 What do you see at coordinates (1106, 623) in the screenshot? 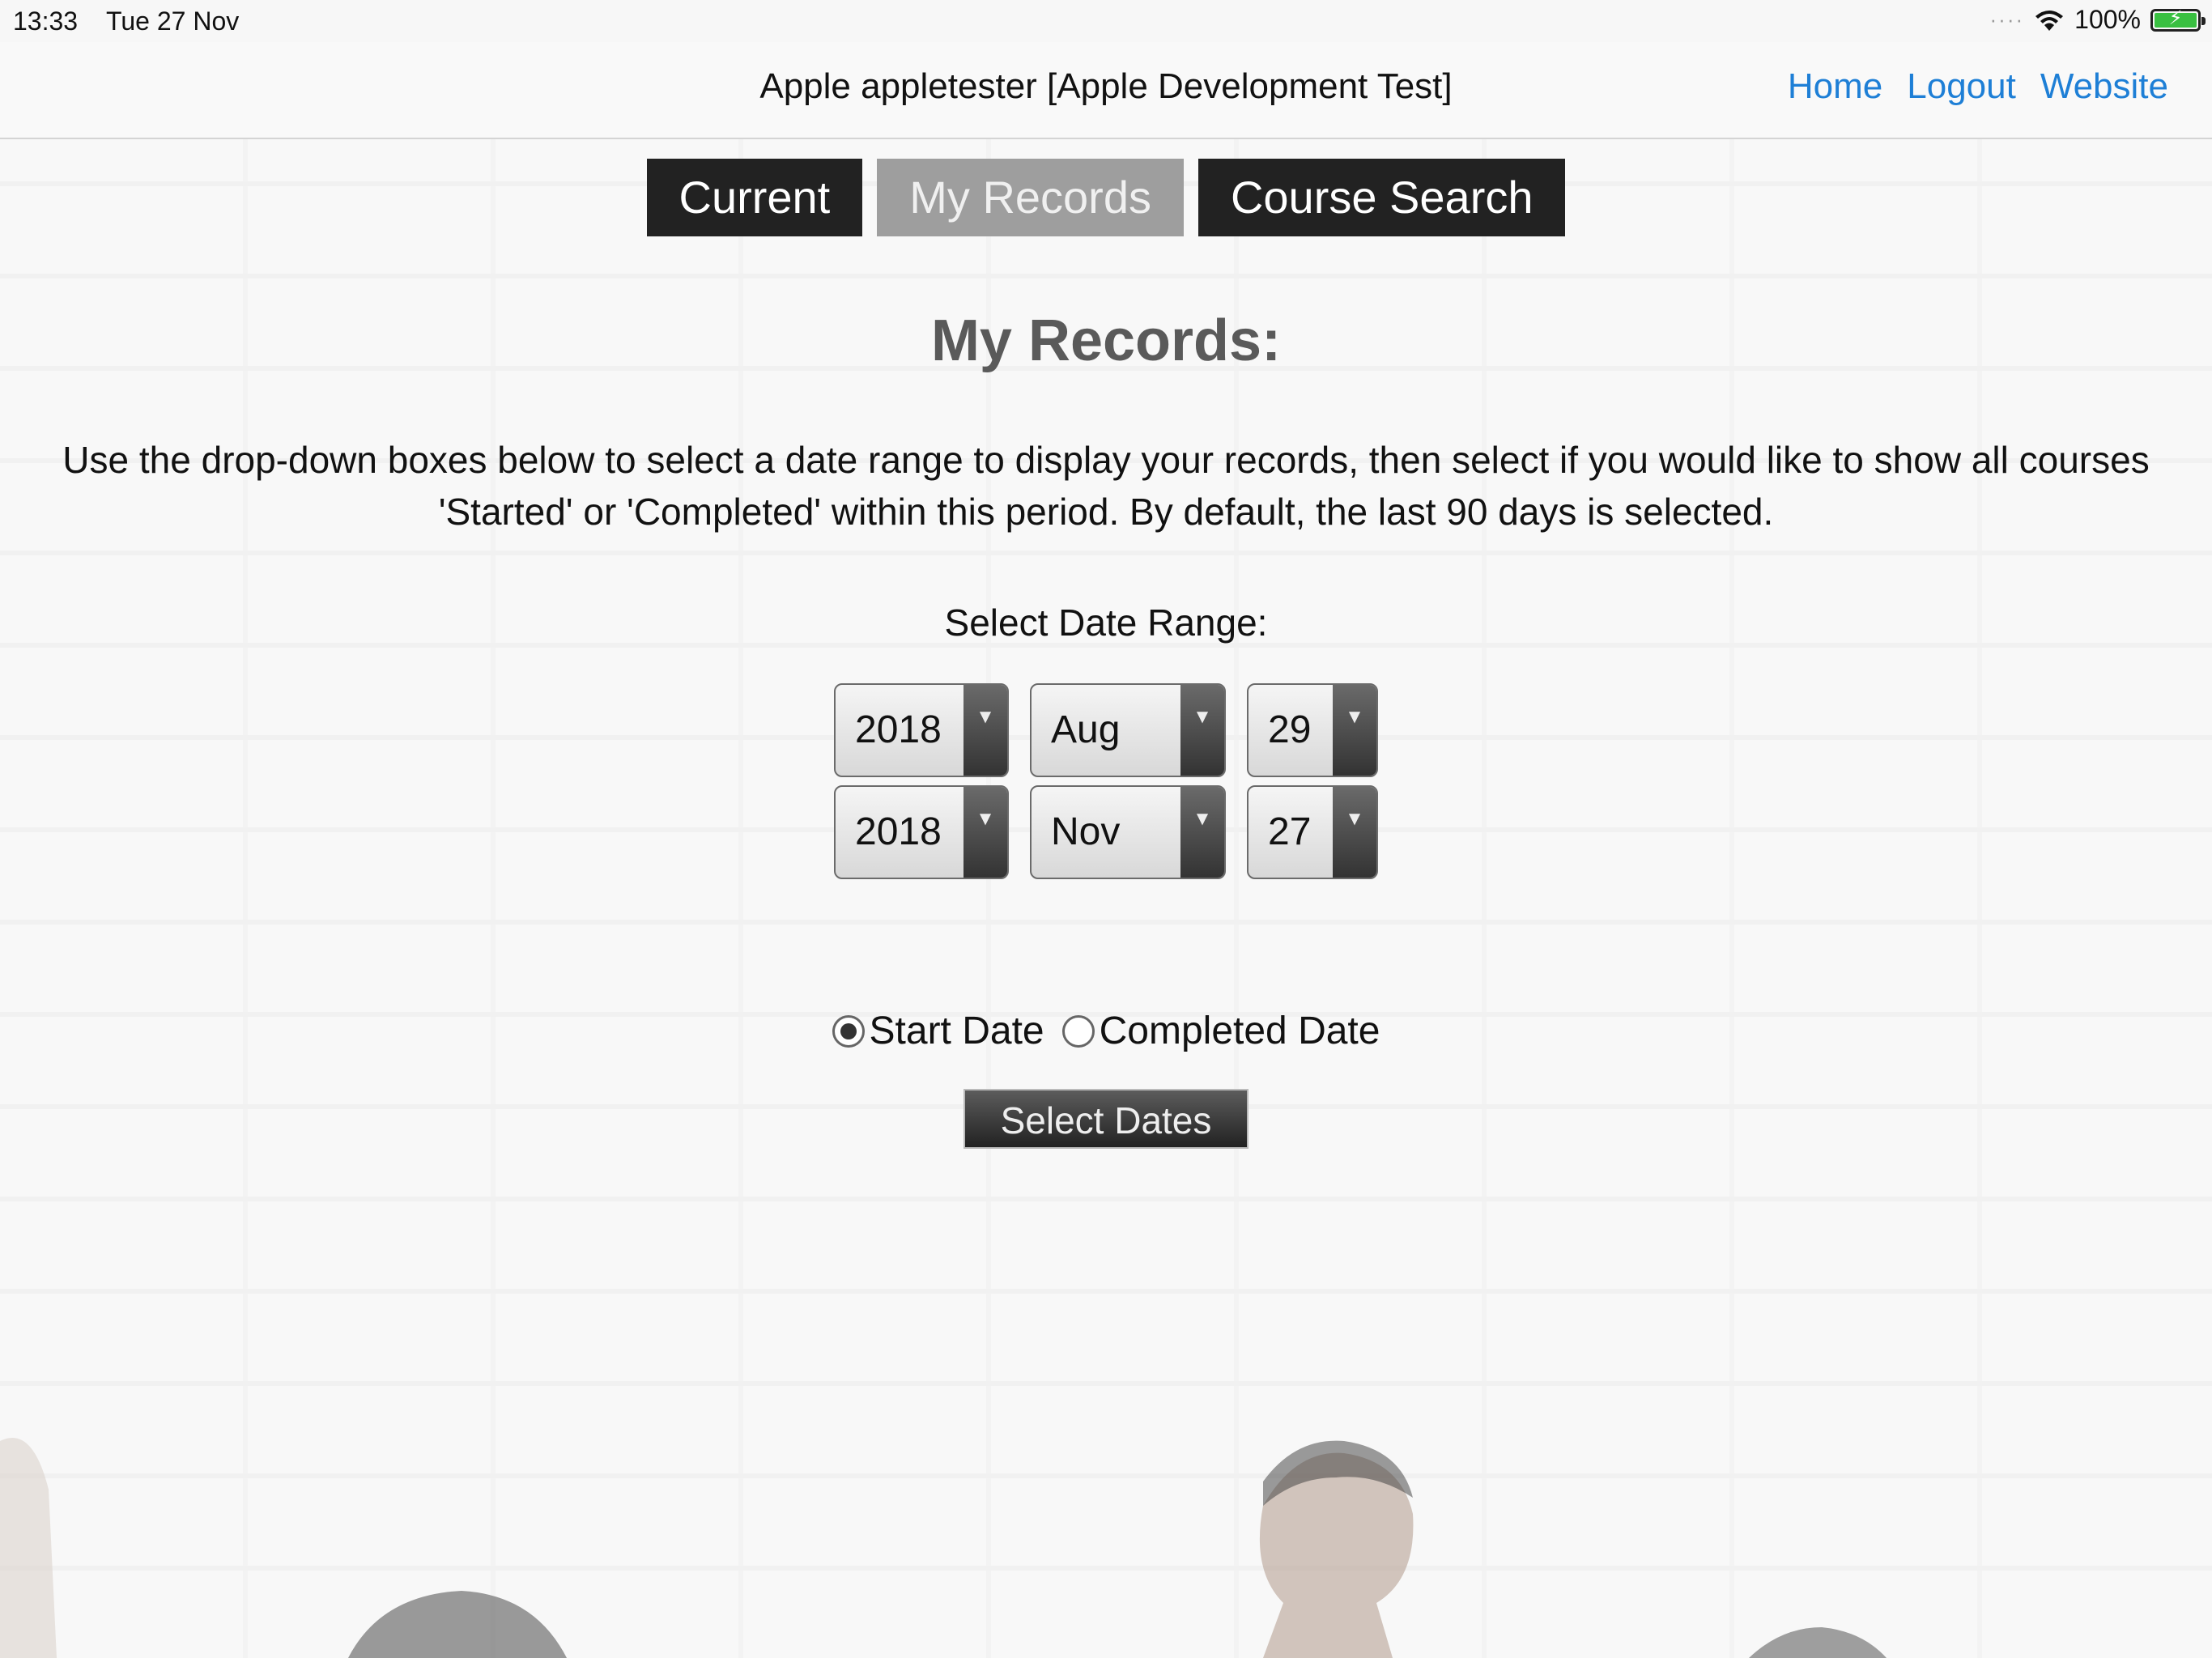
I see `date-range-label: Select Date Range:` at bounding box center [1106, 623].